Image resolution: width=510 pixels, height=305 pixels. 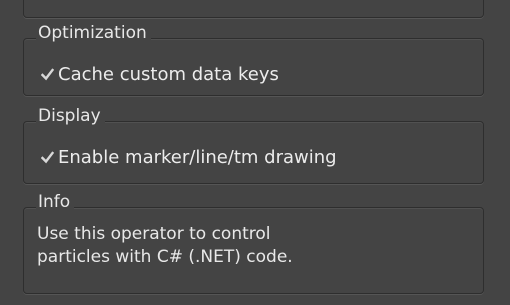 What do you see at coordinates (168, 74) in the screenshot?
I see `cache-custom-data-keys-label: Cache custom data keys` at bounding box center [168, 74].